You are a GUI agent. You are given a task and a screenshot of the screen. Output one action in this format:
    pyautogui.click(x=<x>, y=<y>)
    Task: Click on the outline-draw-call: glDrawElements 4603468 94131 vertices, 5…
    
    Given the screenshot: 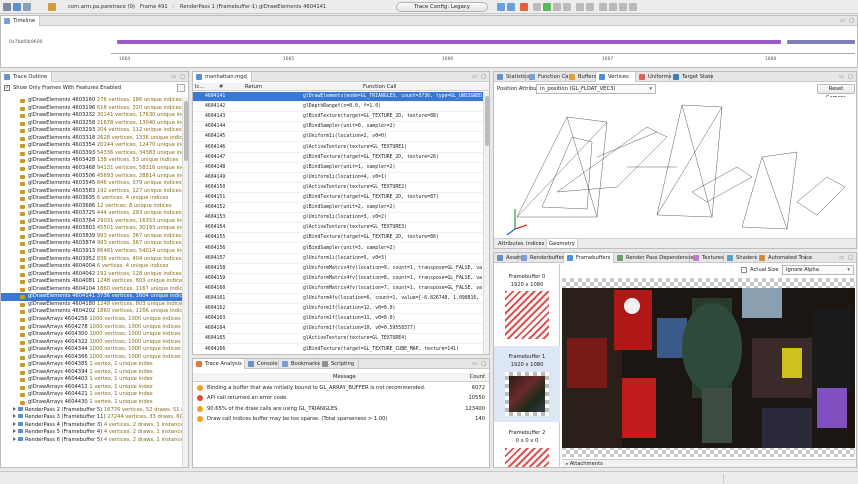 What is the action you would take?
    pyautogui.click(x=92, y=169)
    